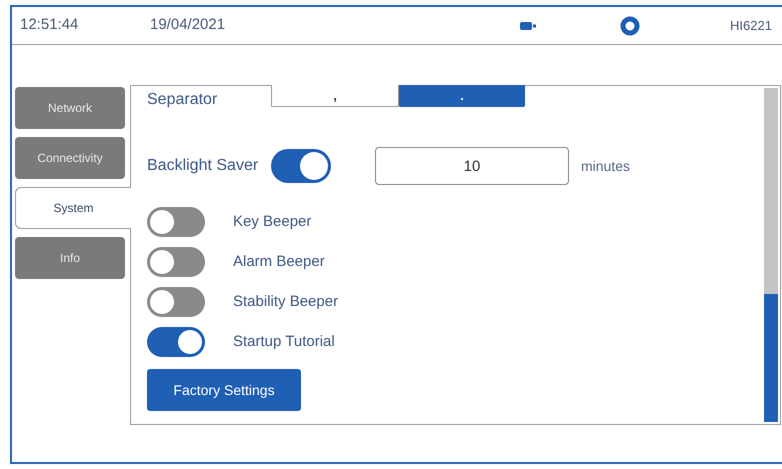 Image resolution: width=782 pixels, height=469 pixels. I want to click on backlight-label: Backlight Saver, so click(203, 166).